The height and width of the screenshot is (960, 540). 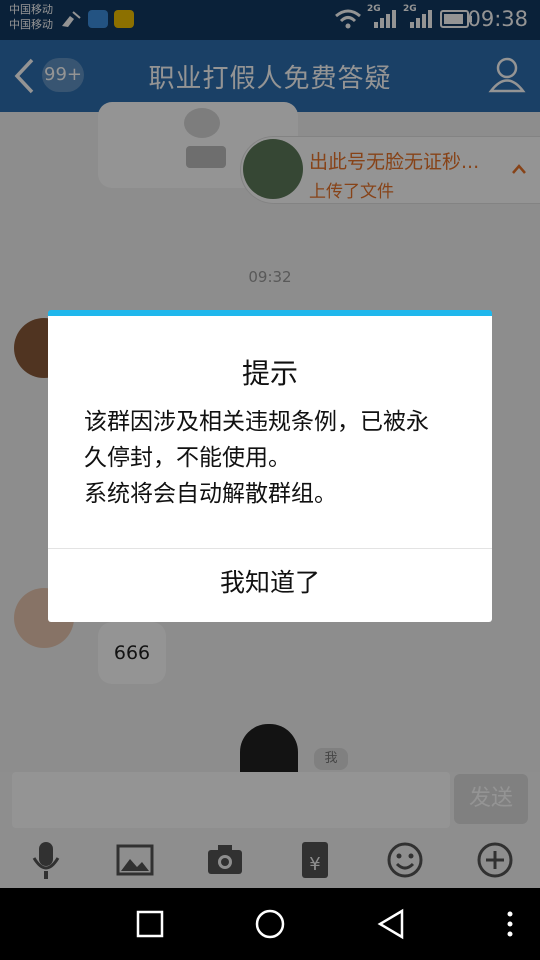 What do you see at coordinates (270, 582) in the screenshot?
I see `acknowledge-button: 我知道了` at bounding box center [270, 582].